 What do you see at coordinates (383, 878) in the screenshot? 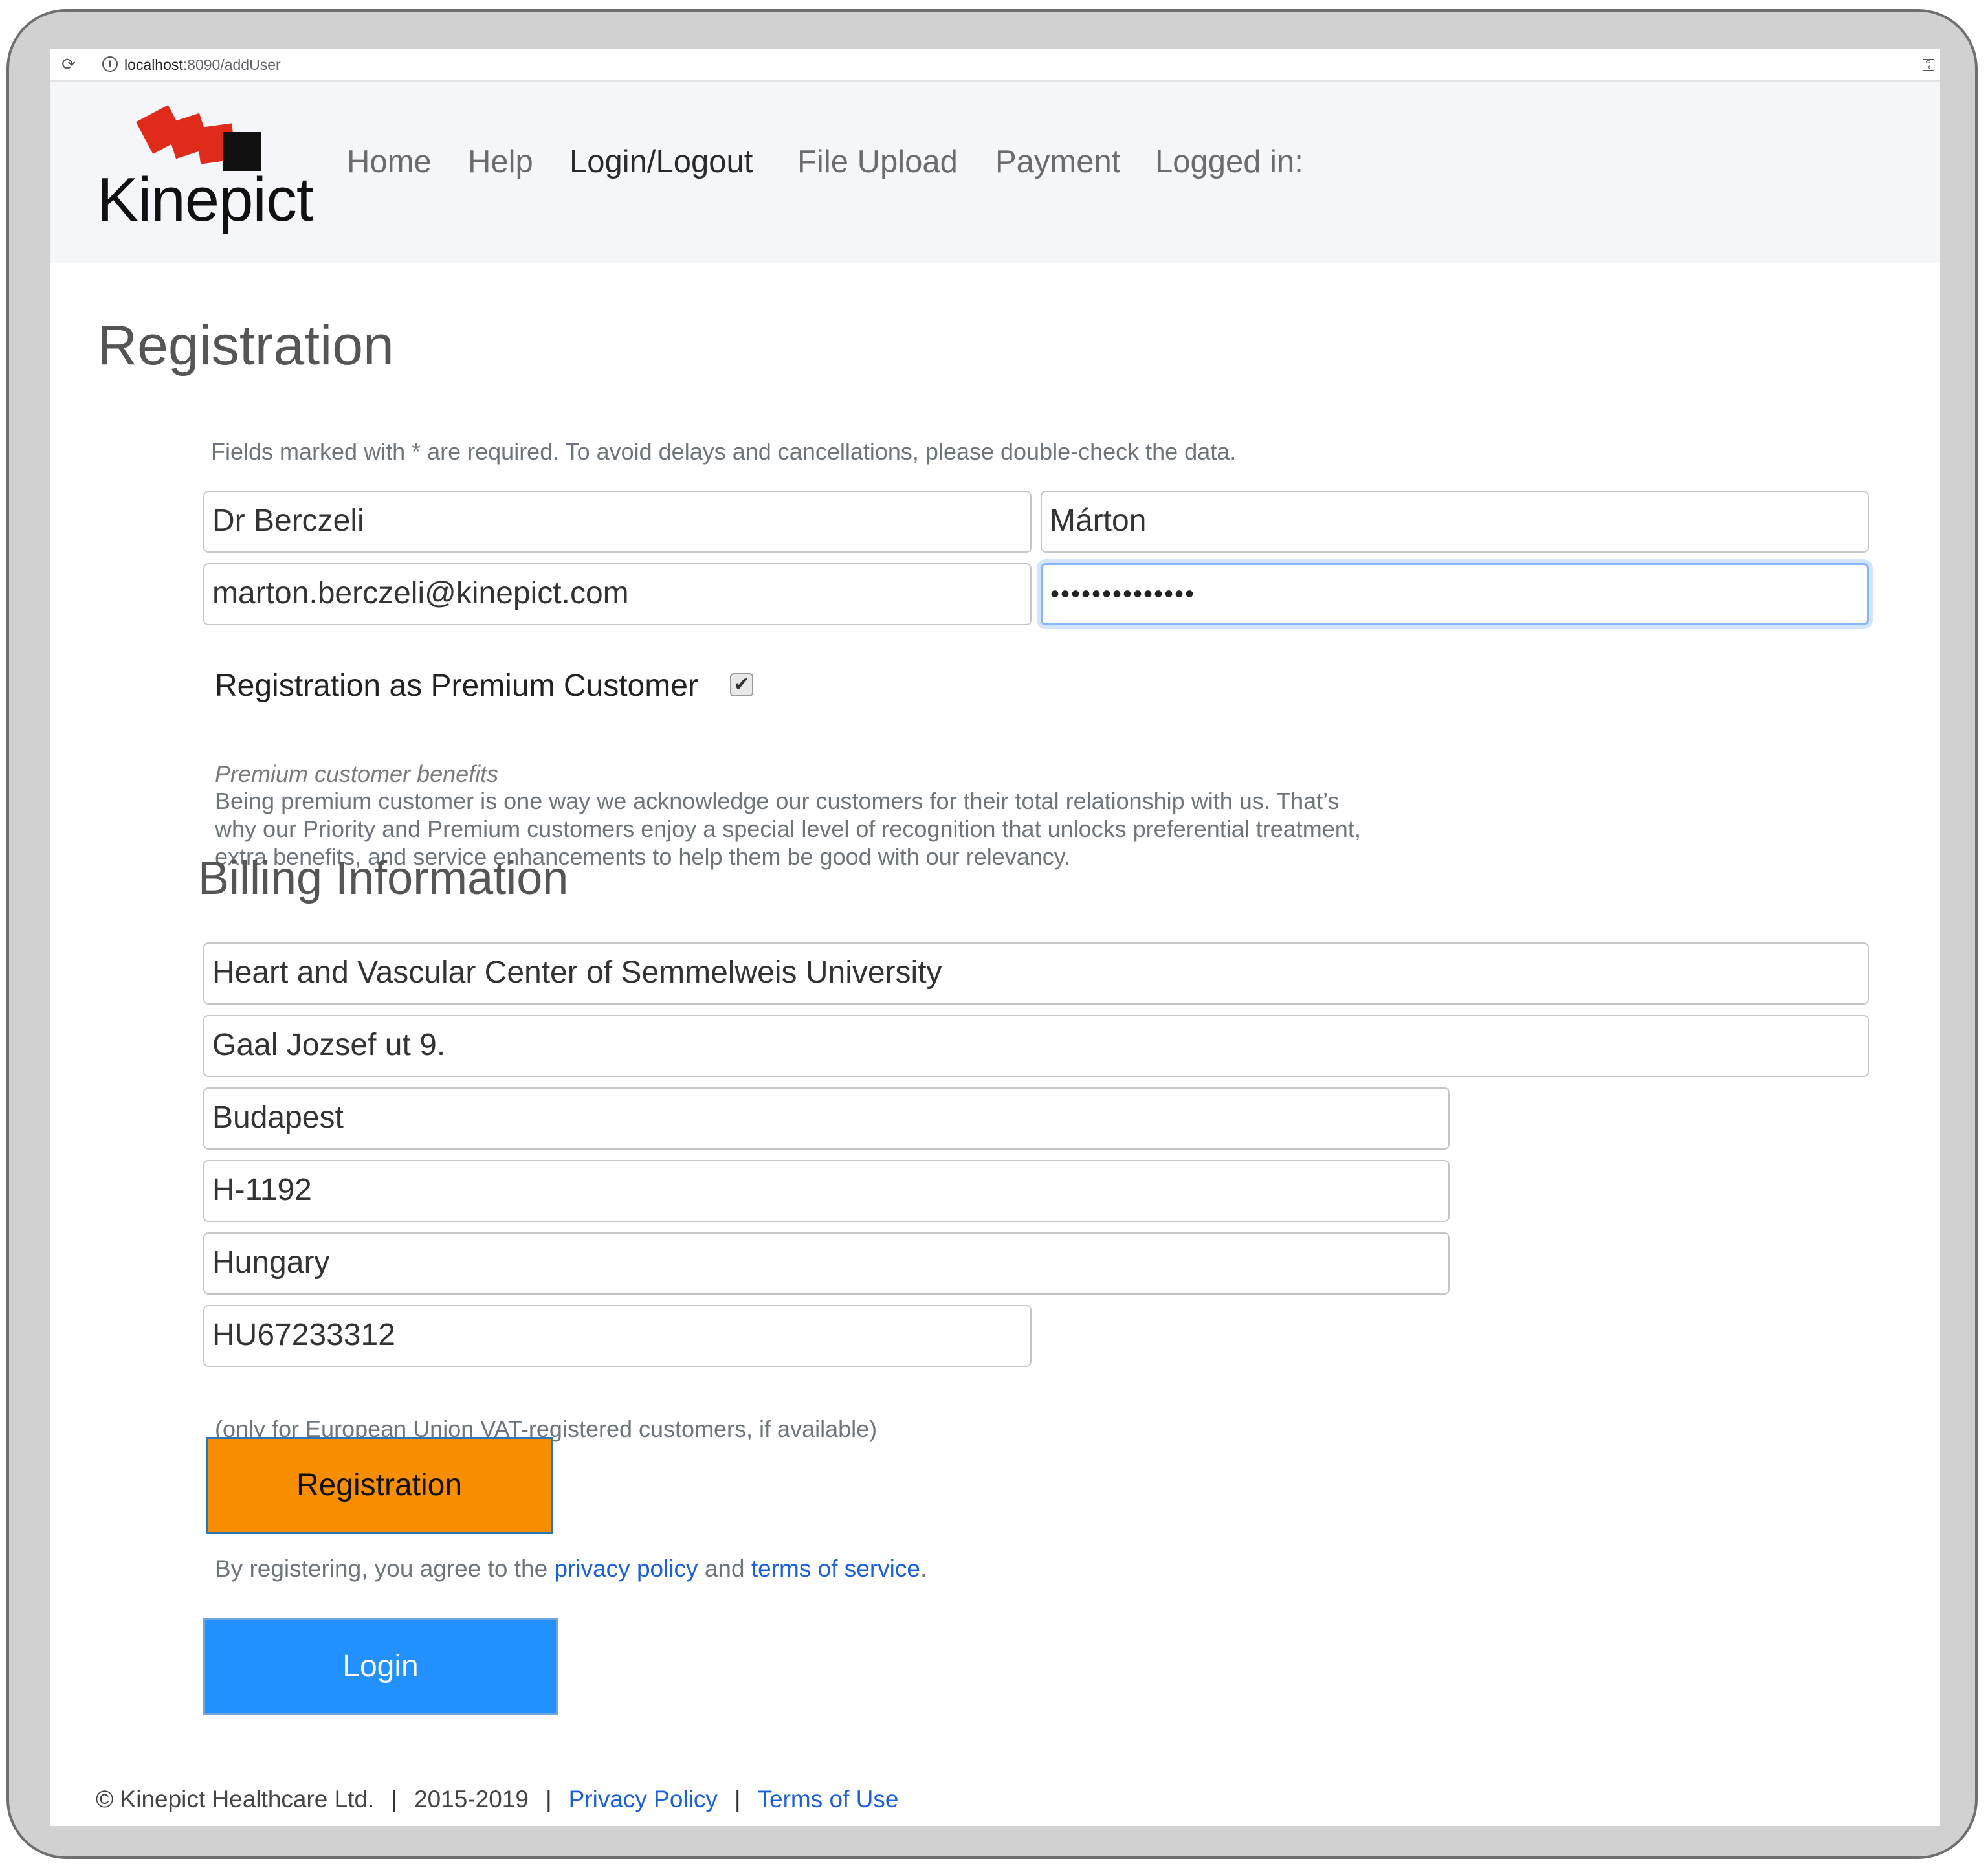
I see `billing-title: Billing Information` at bounding box center [383, 878].